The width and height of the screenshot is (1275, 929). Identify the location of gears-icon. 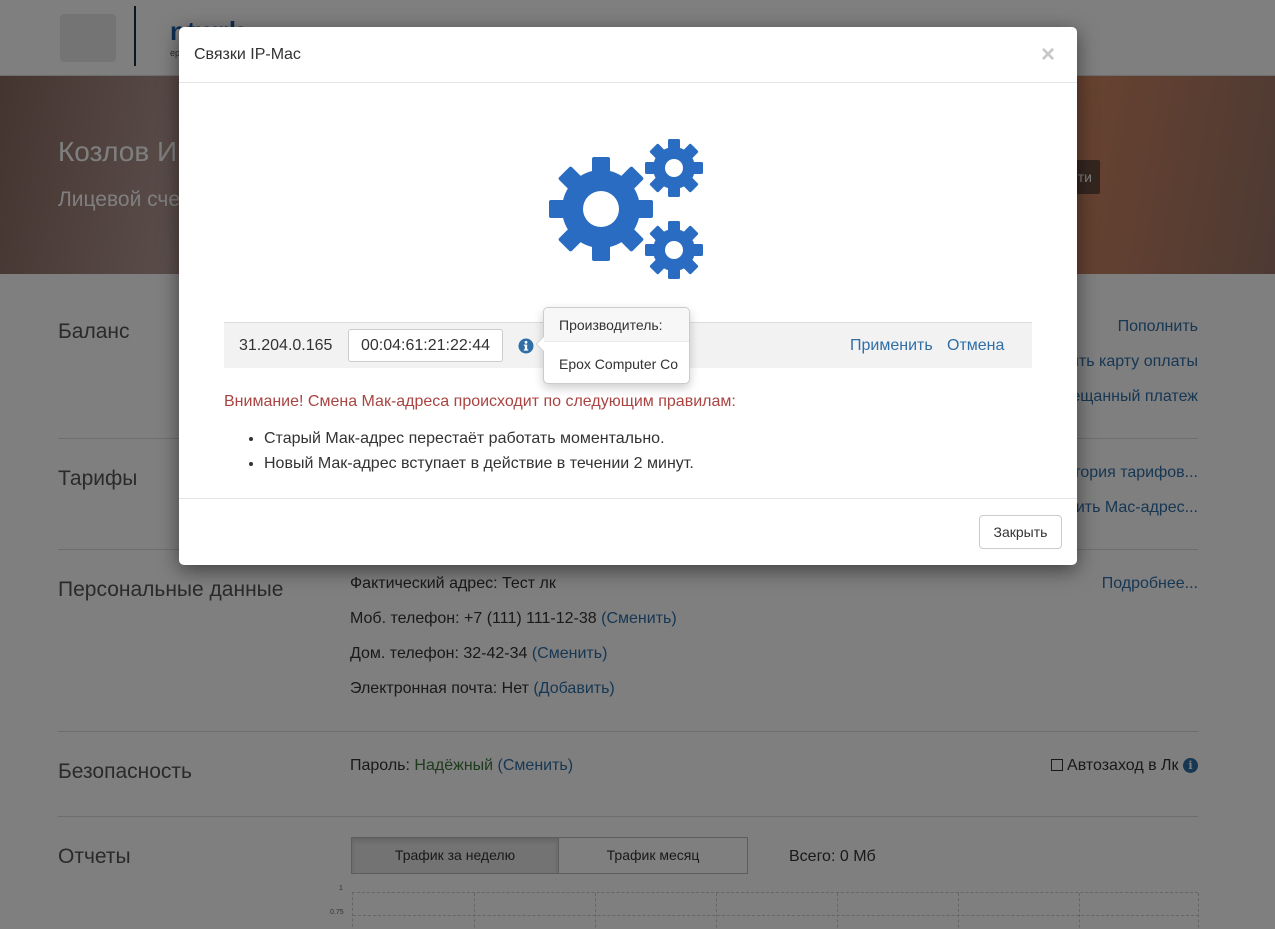
(626, 209).